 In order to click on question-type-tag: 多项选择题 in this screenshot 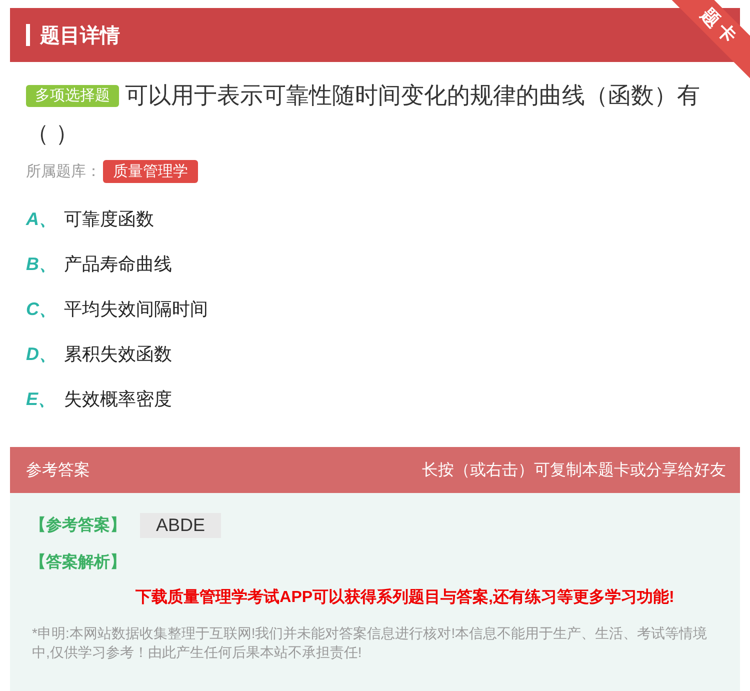, I will do `click(72, 96)`.